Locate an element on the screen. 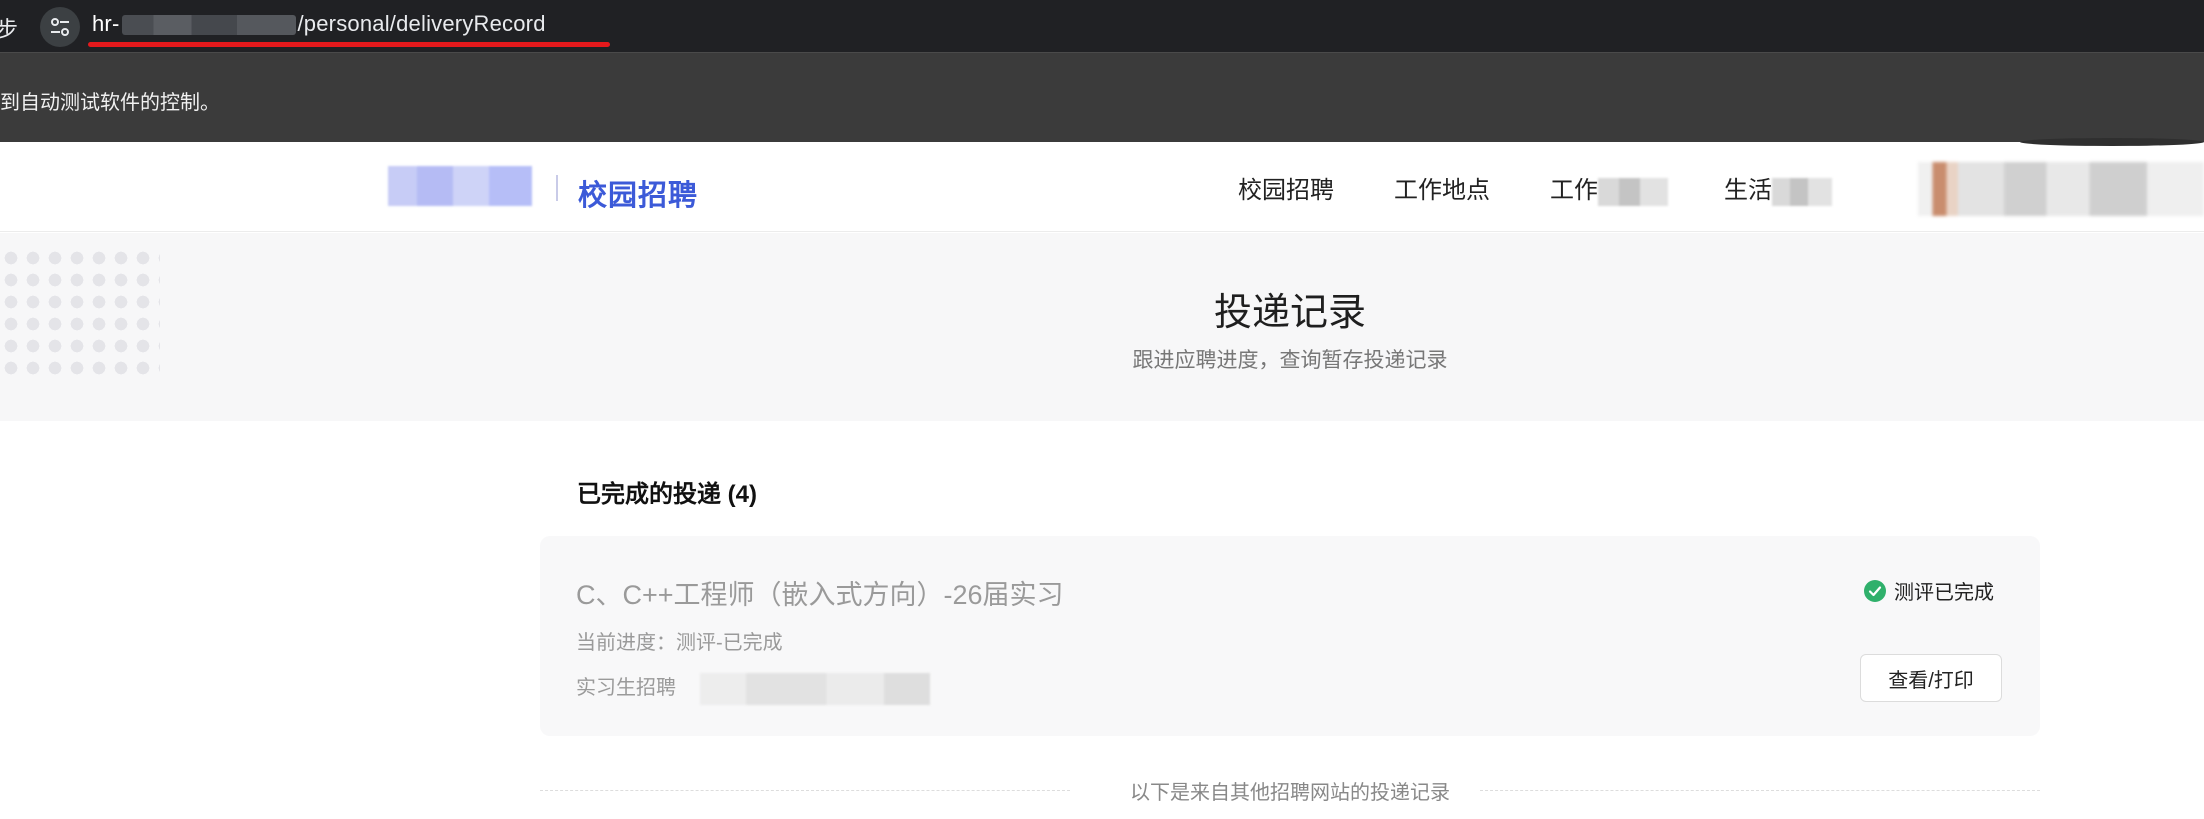  application-progress: 当前进度：测评-已完成 is located at coordinates (679, 643).